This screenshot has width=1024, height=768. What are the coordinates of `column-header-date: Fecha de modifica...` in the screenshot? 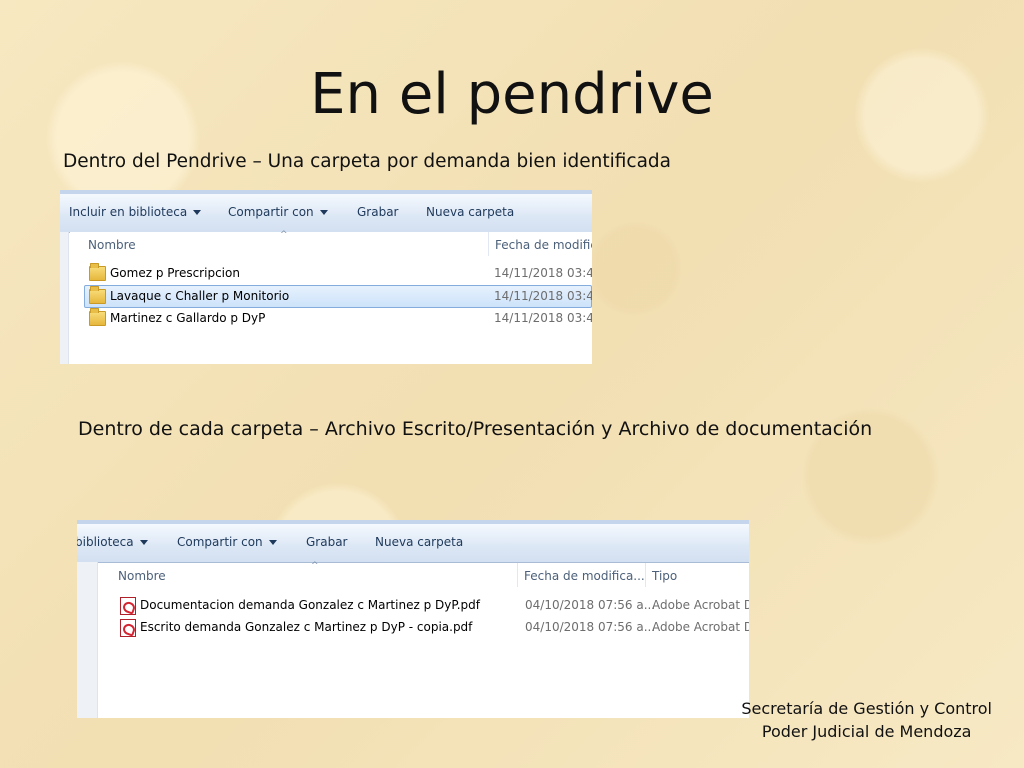 It's located at (584, 576).